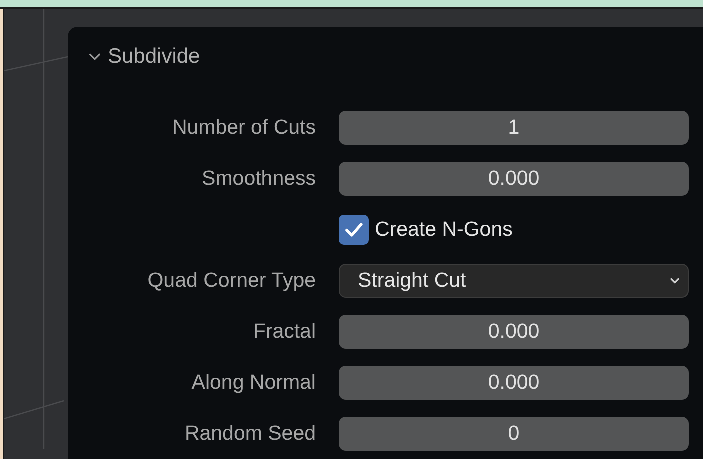 Image resolution: width=703 pixels, height=459 pixels. What do you see at coordinates (259, 179) in the screenshot?
I see `property-label: Smoothness` at bounding box center [259, 179].